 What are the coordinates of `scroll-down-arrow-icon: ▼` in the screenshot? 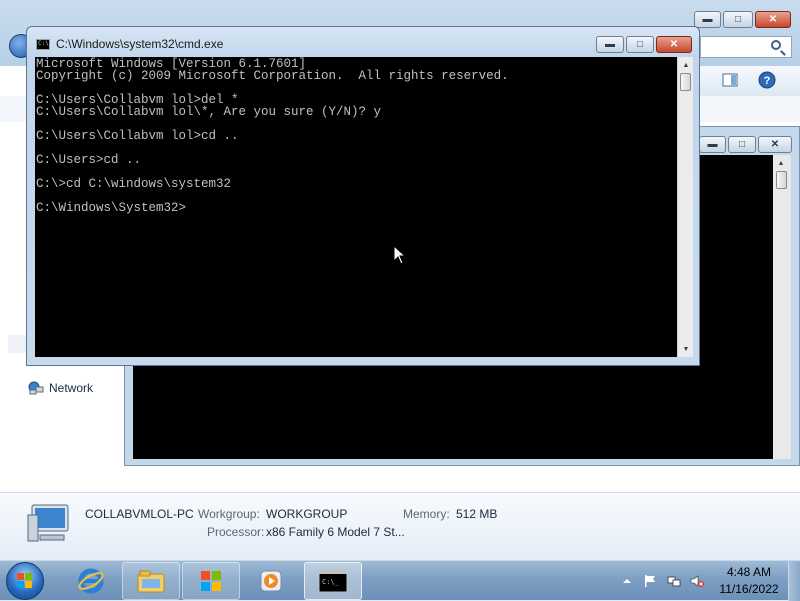 It's located at (686, 349).